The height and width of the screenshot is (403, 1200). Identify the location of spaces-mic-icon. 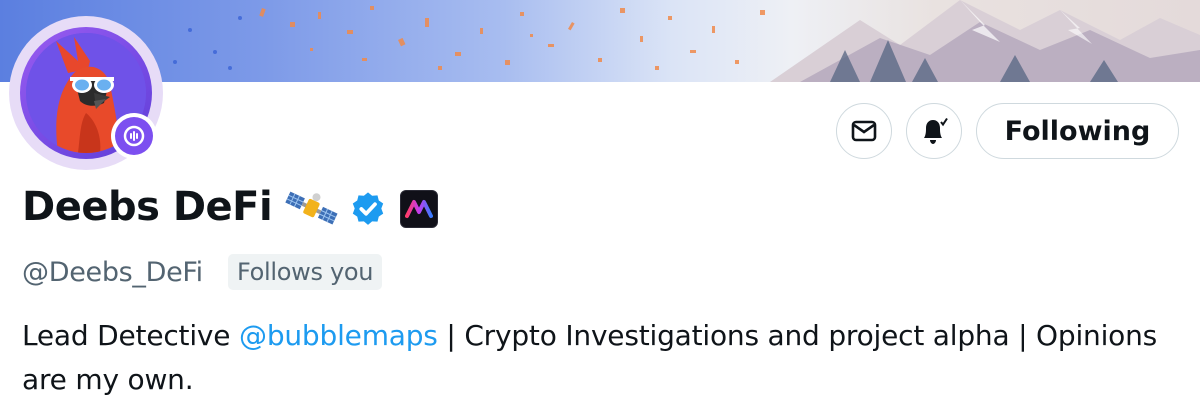
(134, 136).